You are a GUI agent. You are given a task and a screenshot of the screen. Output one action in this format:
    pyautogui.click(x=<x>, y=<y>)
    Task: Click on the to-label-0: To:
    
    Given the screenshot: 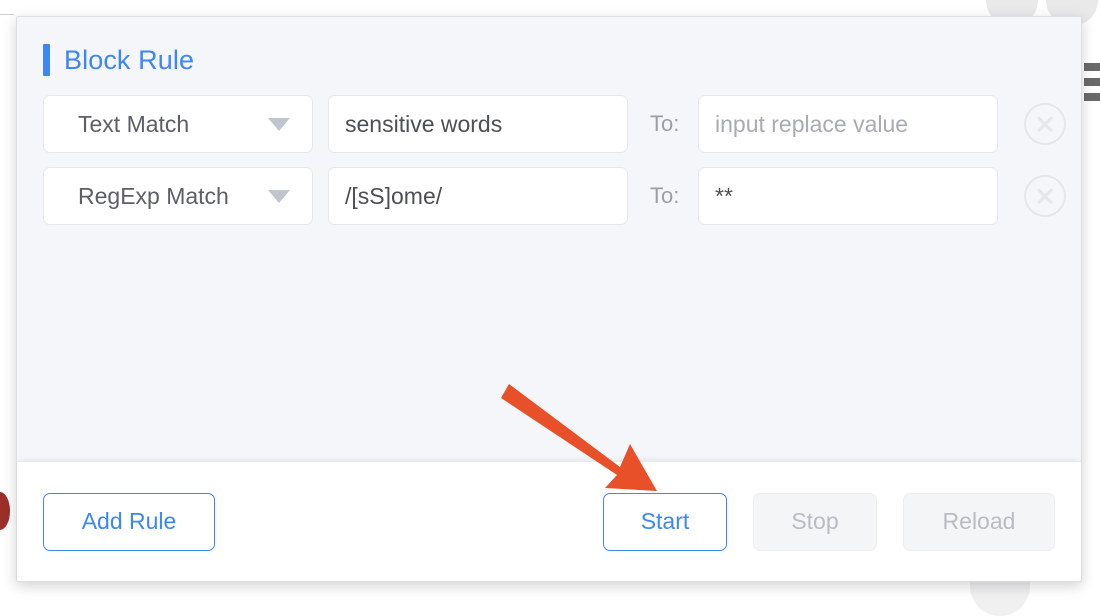 What is the action you would take?
    pyautogui.click(x=665, y=123)
    